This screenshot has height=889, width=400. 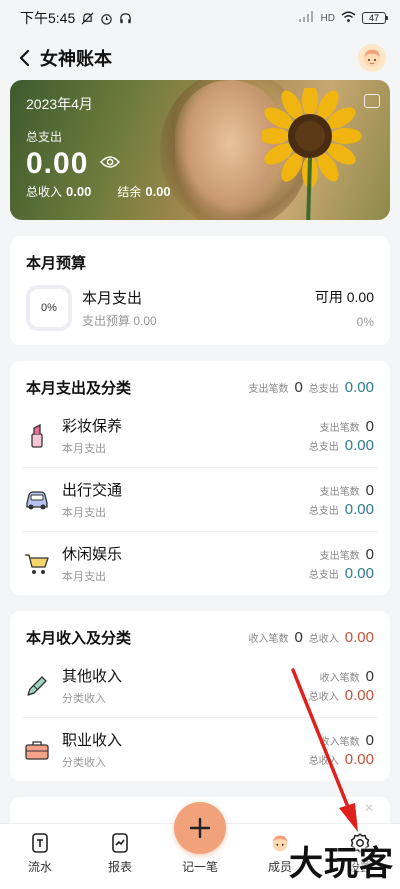 What do you see at coordinates (92, 554) in the screenshot?
I see `category-name: 休闲娱乐` at bounding box center [92, 554].